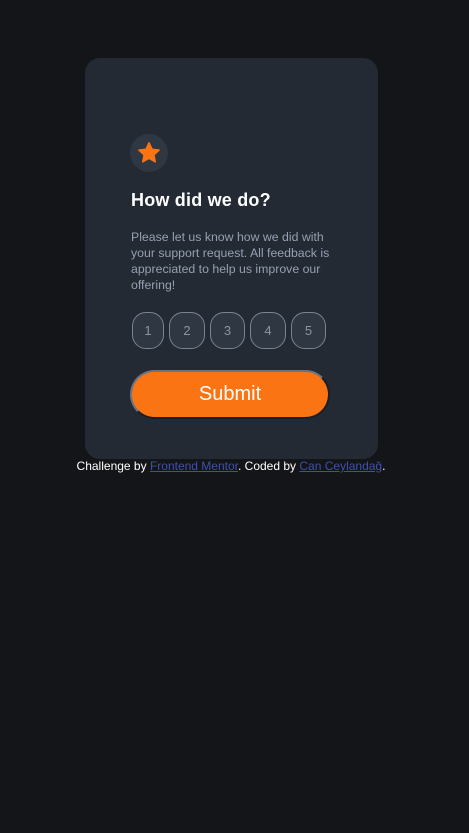 The height and width of the screenshot is (833, 469). I want to click on attribution-prefix: Challenge by, so click(113, 466).